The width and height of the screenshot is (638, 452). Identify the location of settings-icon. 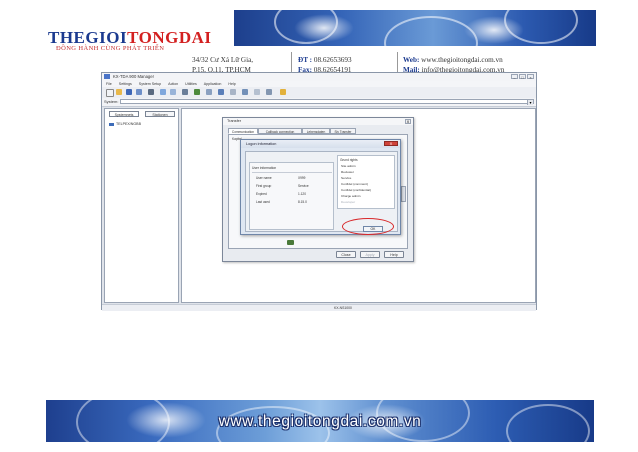
(209, 92).